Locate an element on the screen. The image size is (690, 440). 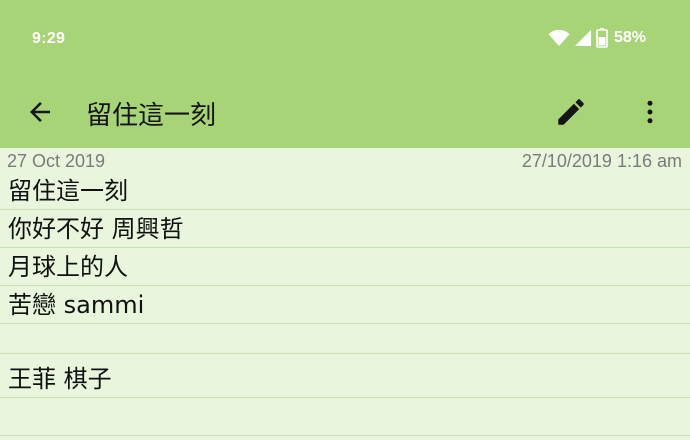
page-title: 留住這一刻 is located at coordinates (151, 116).